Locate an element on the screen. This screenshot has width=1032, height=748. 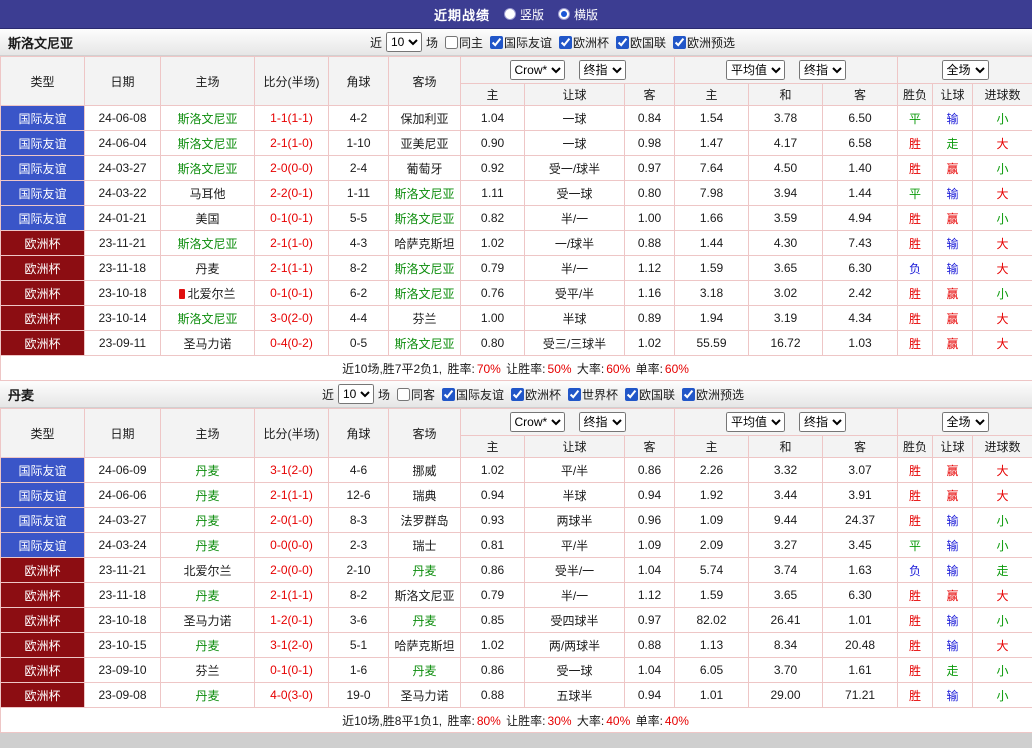
away-team: 亚美尼亚 is located at coordinates (424, 143).